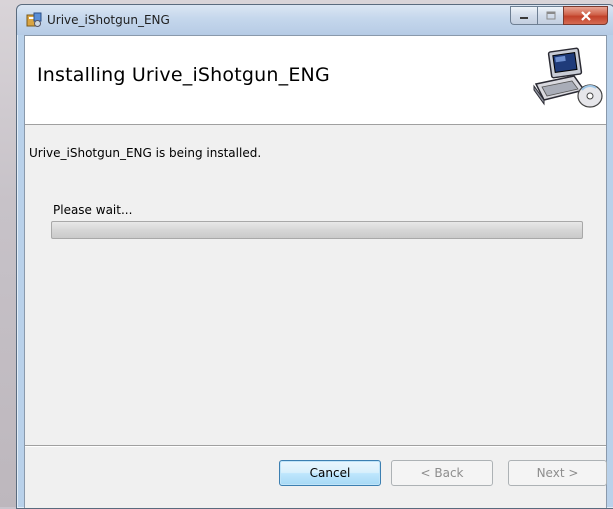  I want to click on minimize-button, so click(523, 15).